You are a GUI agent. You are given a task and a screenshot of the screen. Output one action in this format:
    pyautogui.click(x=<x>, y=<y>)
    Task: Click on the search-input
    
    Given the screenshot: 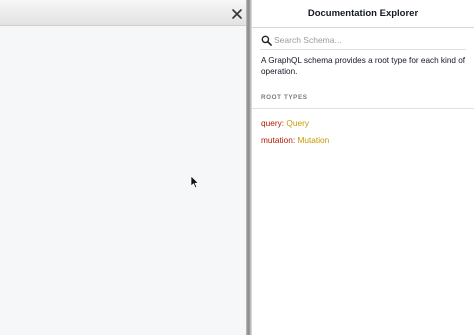 What is the action you would take?
    pyautogui.click(x=369, y=40)
    